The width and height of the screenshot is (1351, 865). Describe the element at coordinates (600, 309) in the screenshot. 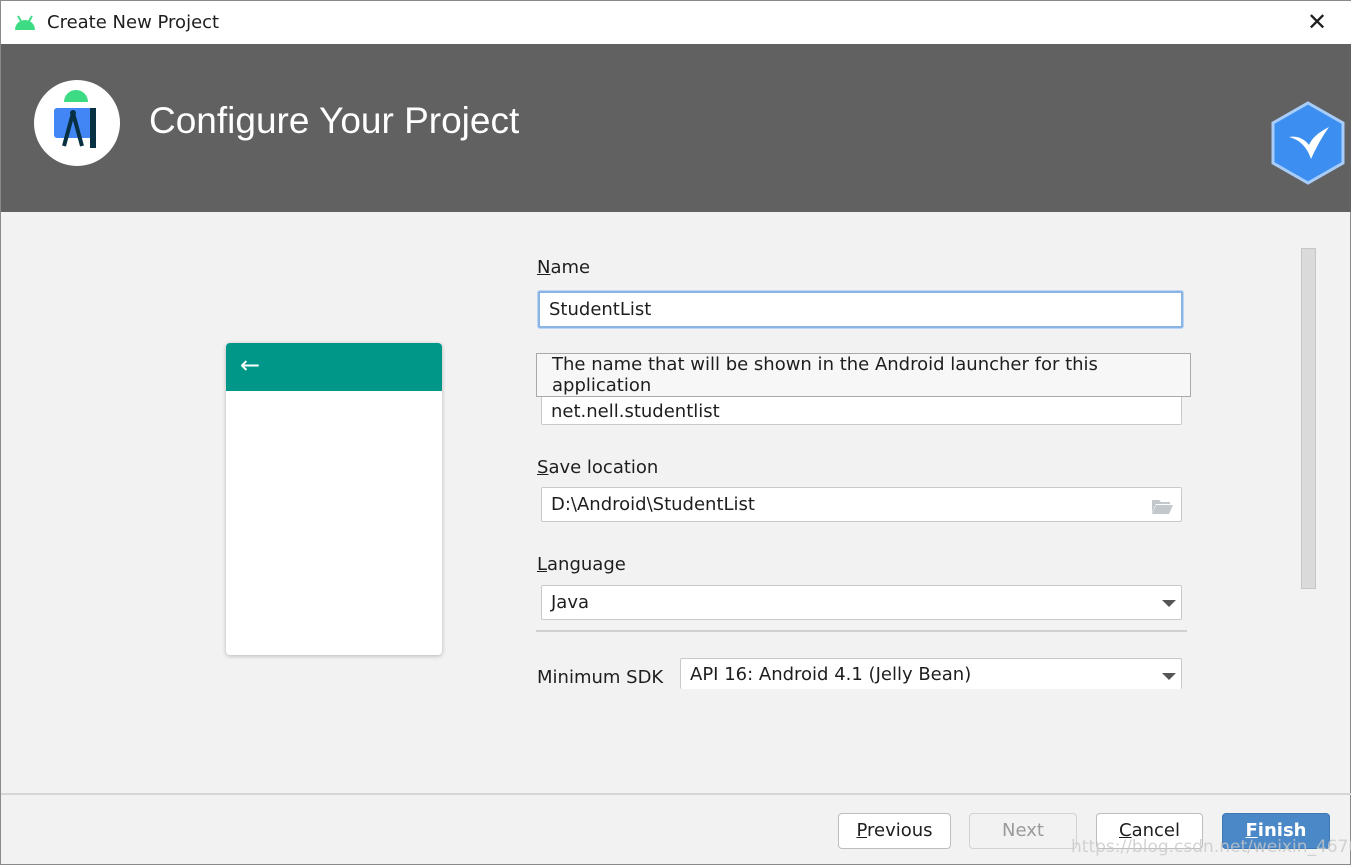

I see `name-value: StudentList` at that location.